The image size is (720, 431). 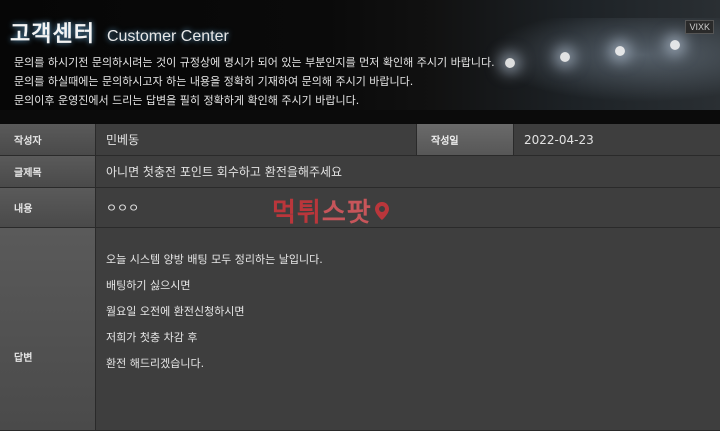 I want to click on answer-line: 오늘 시스템 양방 배팅 모두 정리하는 날입니다., so click(x=214, y=259).